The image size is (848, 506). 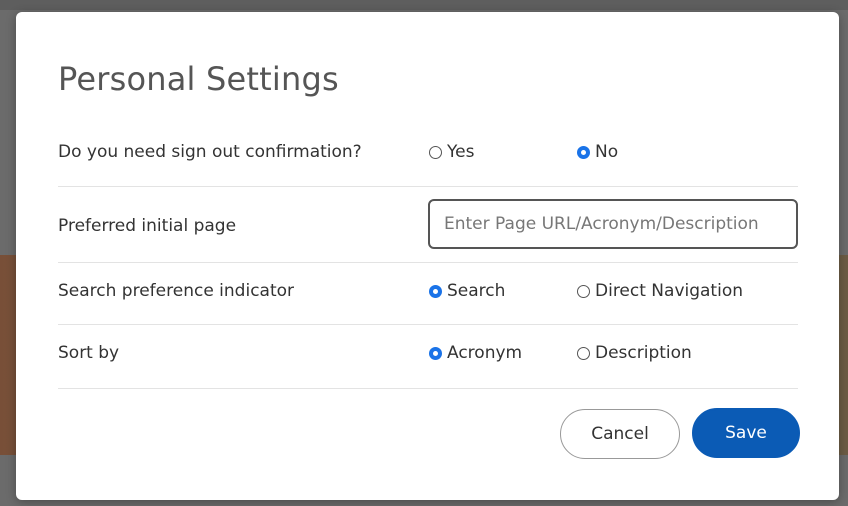 I want to click on radio-search-checked, so click(x=435, y=291).